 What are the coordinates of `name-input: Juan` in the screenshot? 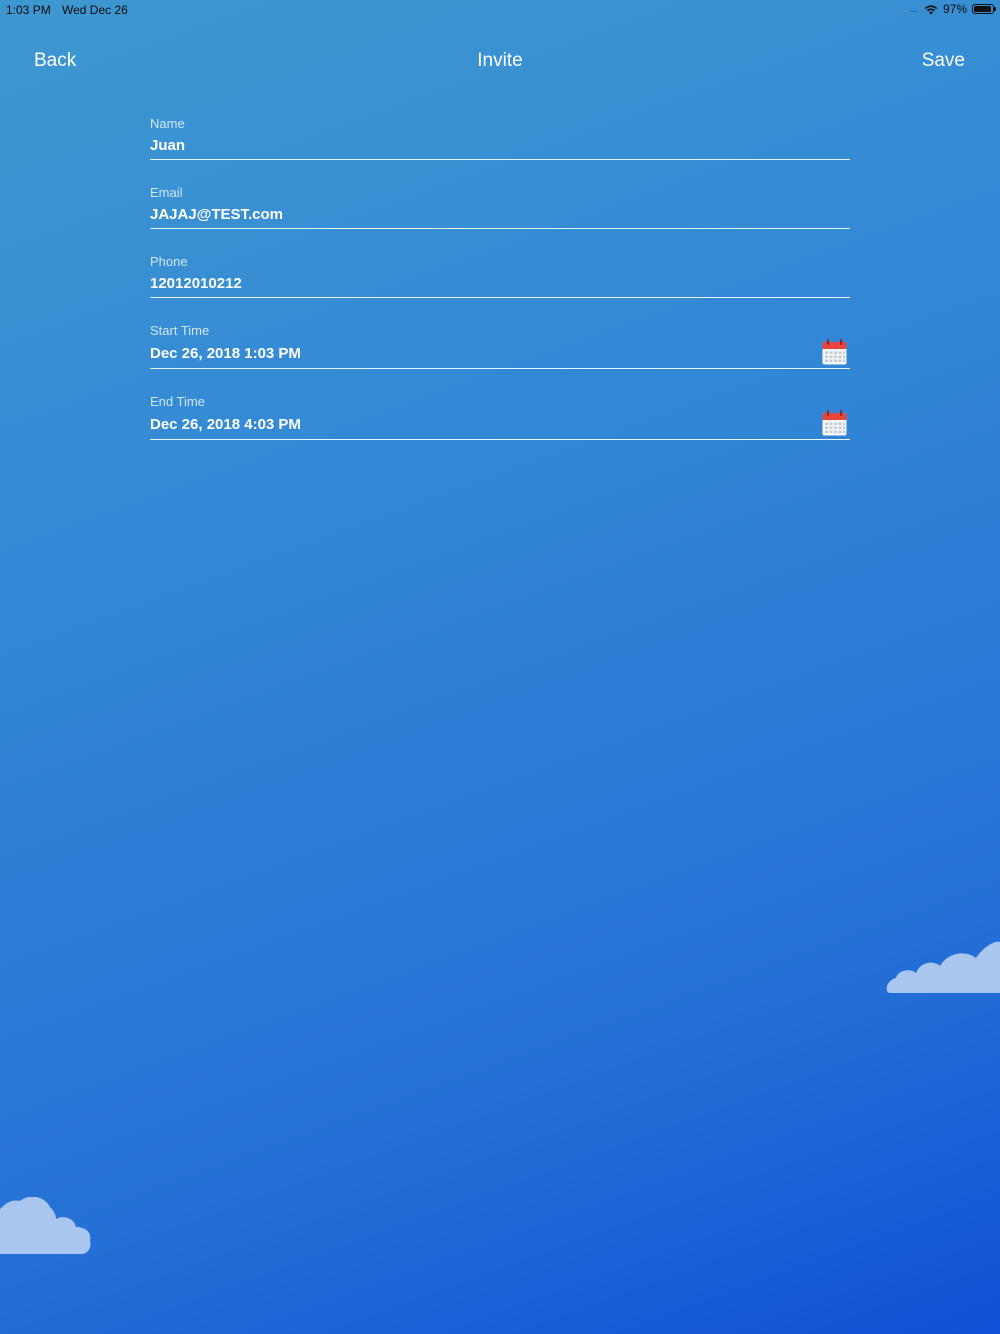 It's located at (500, 148).